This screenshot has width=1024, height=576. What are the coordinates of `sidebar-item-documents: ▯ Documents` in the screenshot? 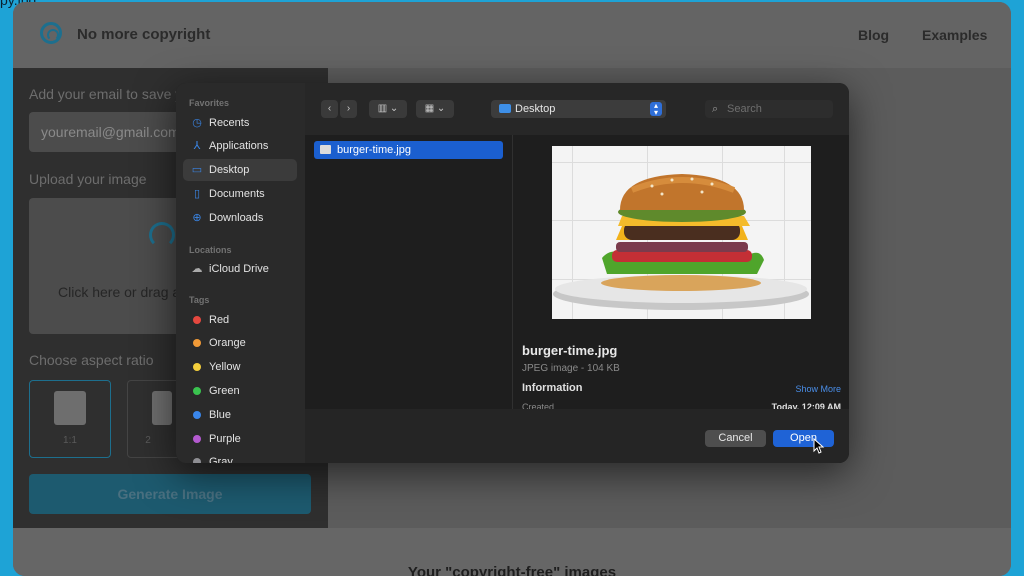 It's located at (240, 194).